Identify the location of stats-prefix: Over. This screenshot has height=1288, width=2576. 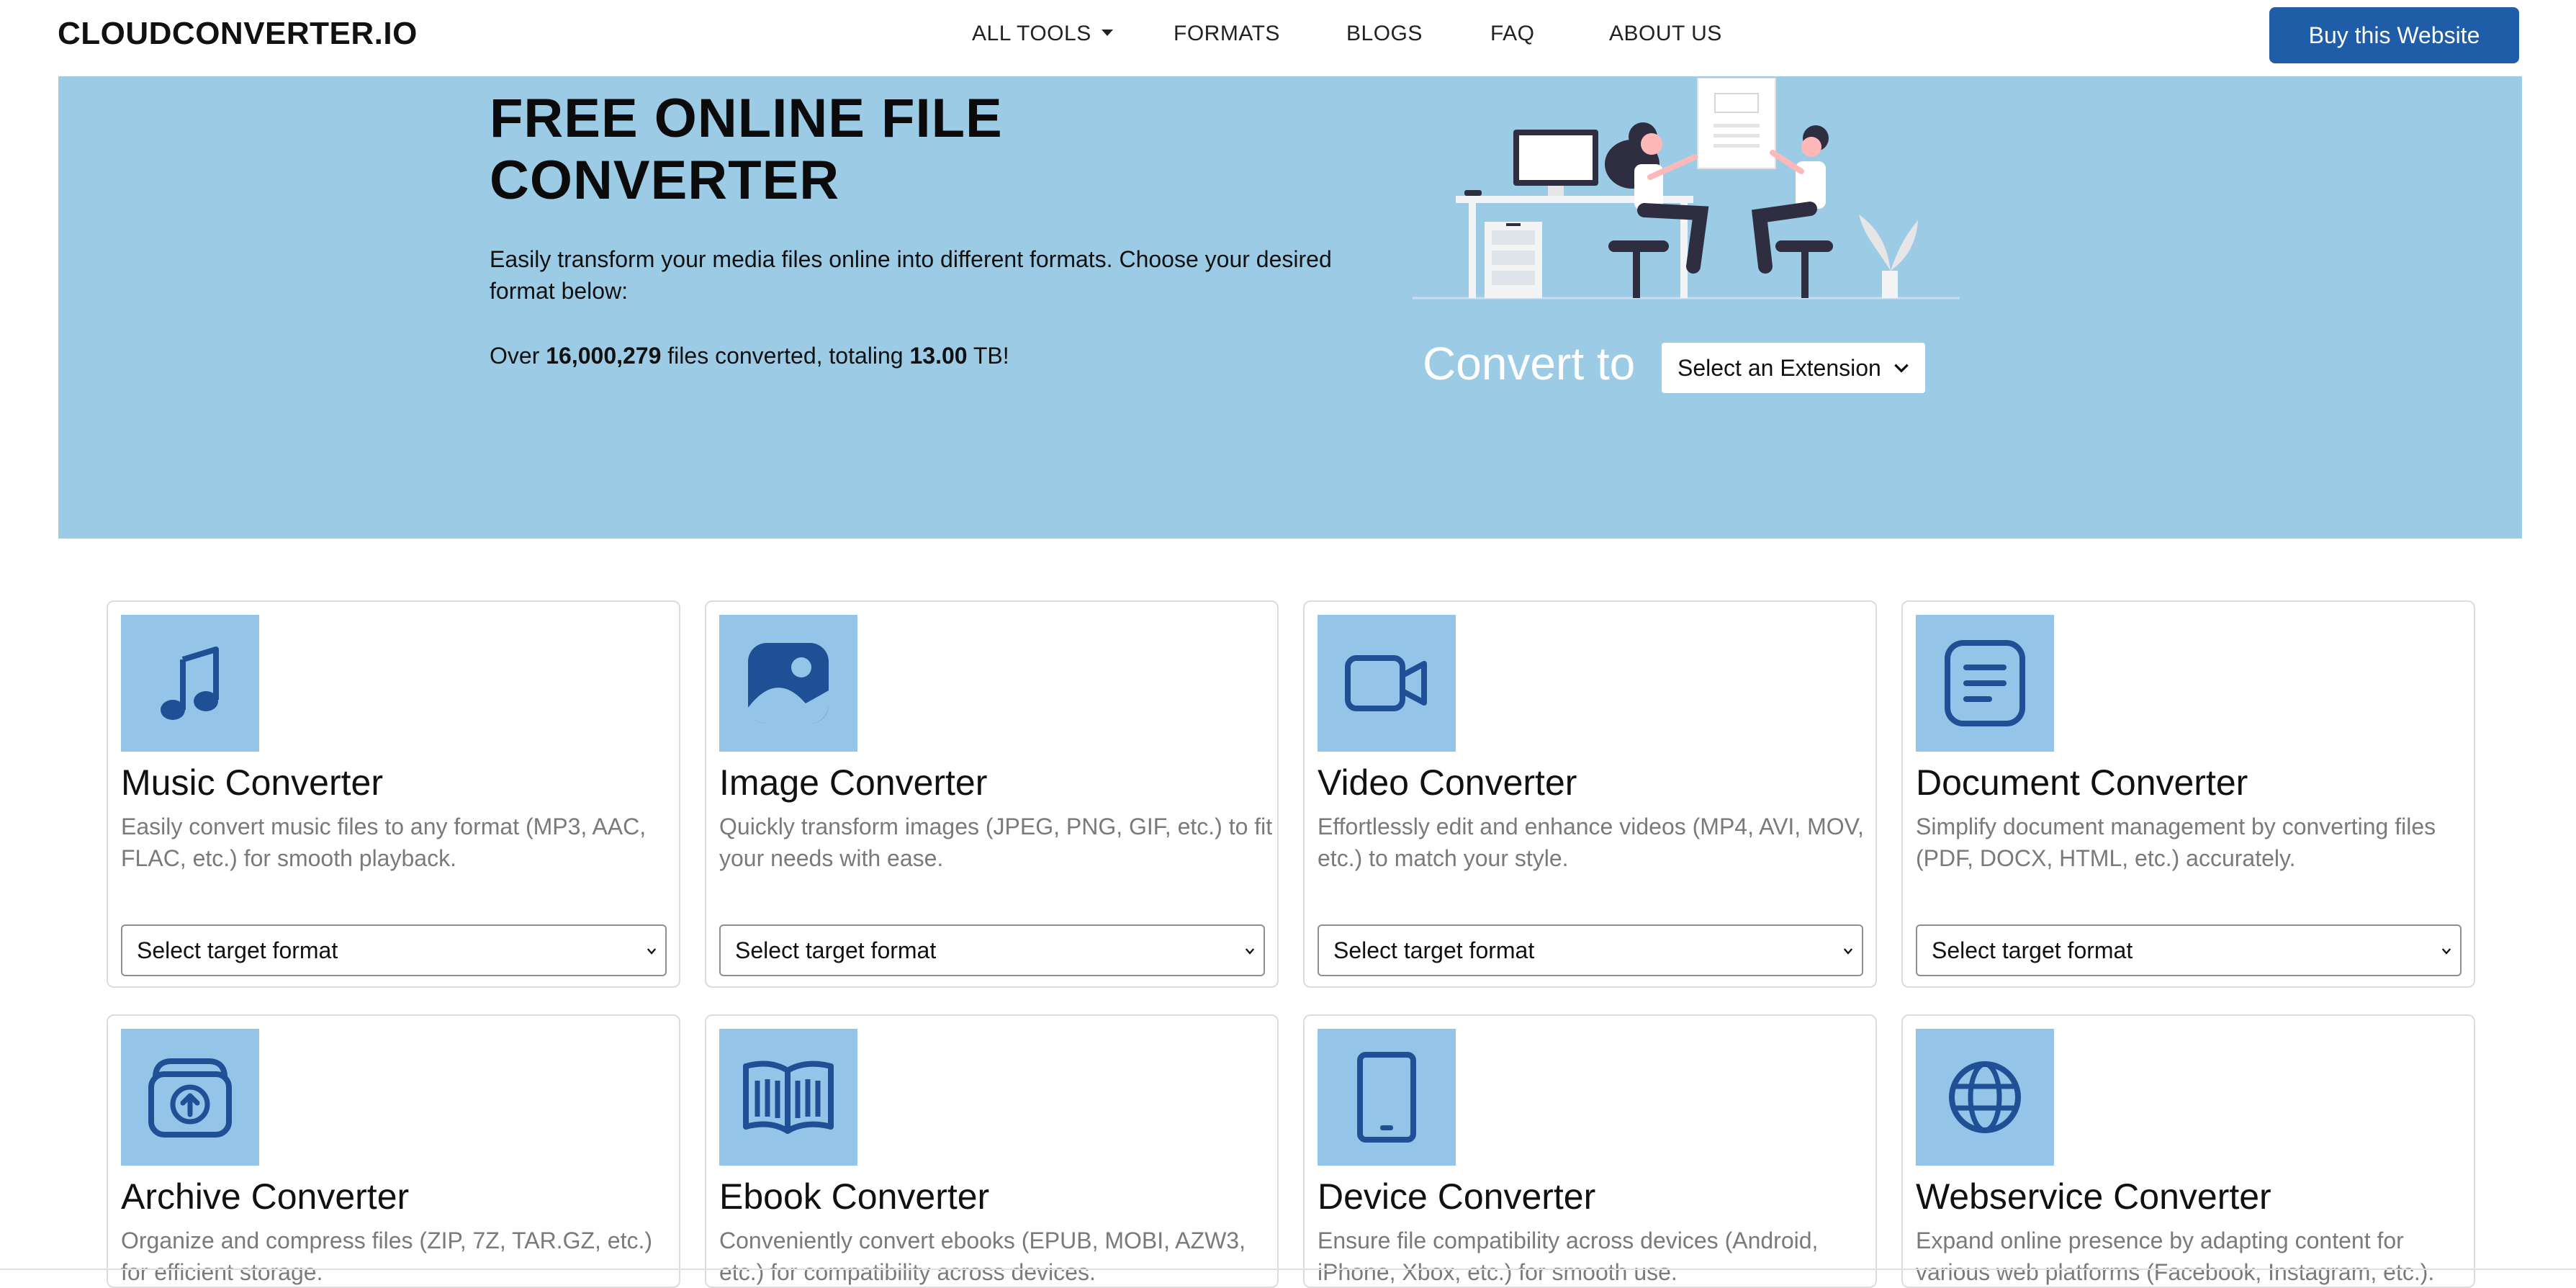
(518, 356).